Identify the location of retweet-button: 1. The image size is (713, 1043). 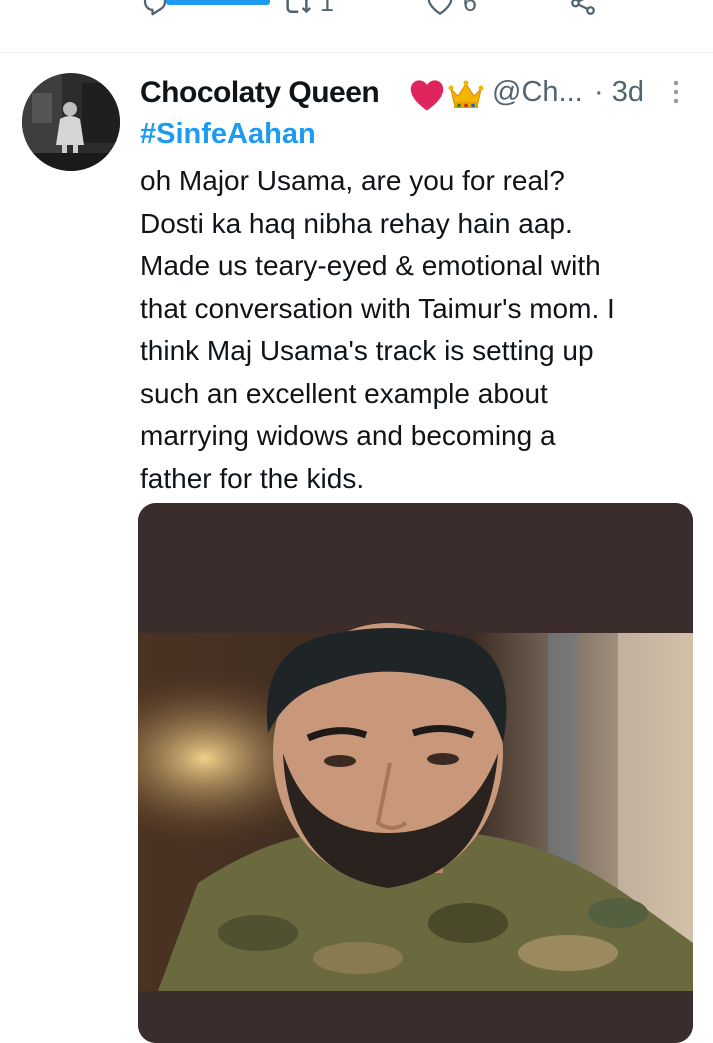
(308, 9).